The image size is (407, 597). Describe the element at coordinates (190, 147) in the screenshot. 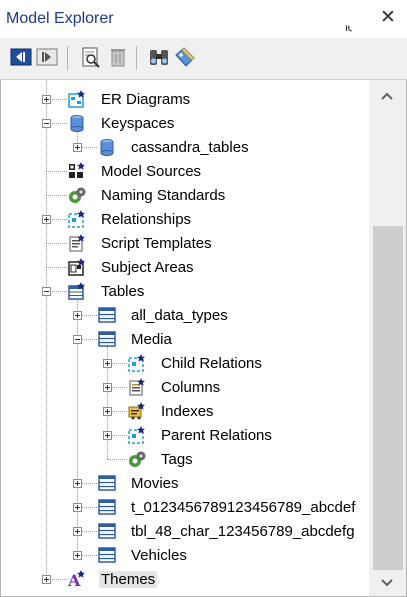

I see `tree-item-label: cassandra_tables` at that location.